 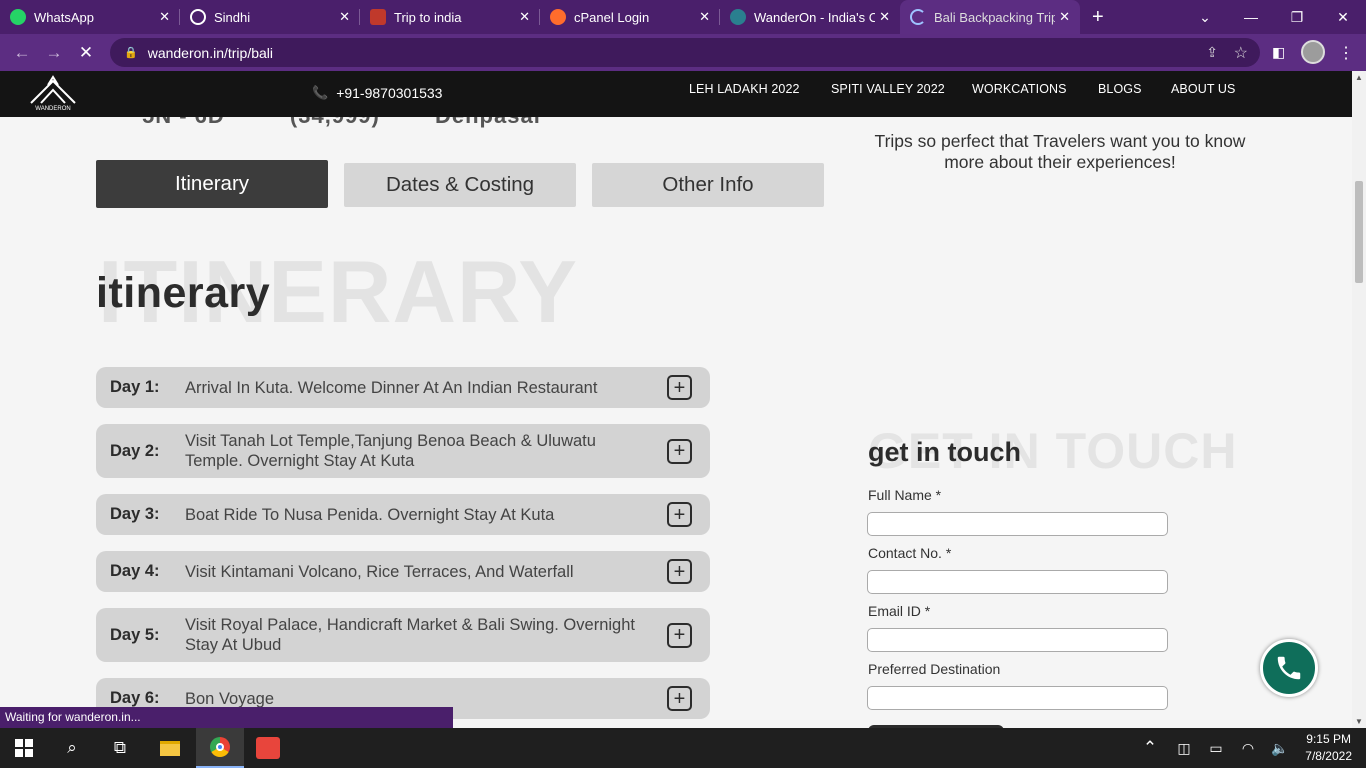 I want to click on nav-leh-ladakh: LEH LADAKH 2022, so click(x=744, y=89).